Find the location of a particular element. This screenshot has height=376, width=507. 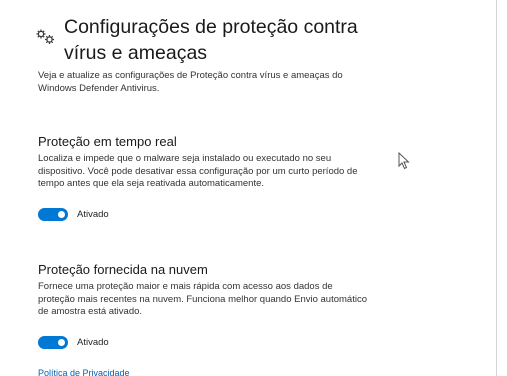

realtime-toggle is located at coordinates (53, 214).